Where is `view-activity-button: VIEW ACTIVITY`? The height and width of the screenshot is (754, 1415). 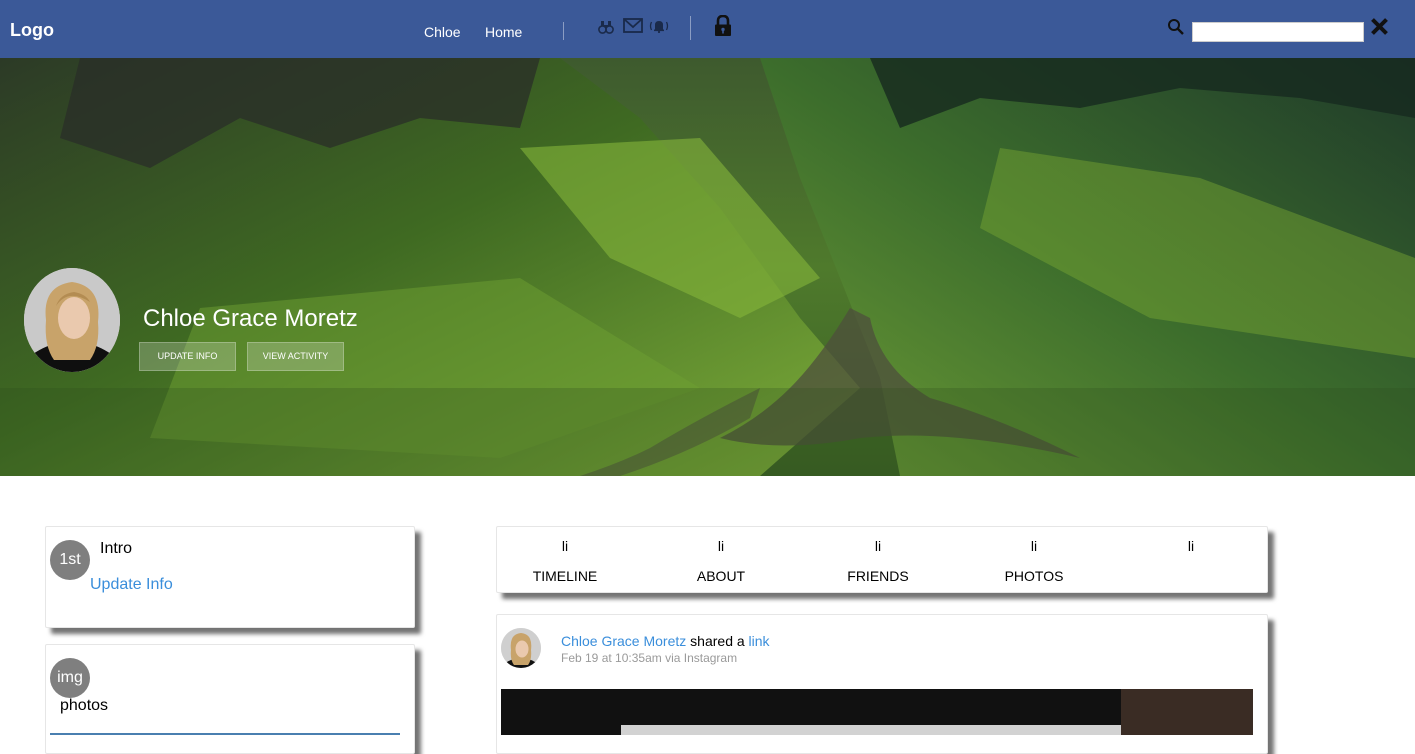
view-activity-button: VIEW ACTIVITY is located at coordinates (295, 356).